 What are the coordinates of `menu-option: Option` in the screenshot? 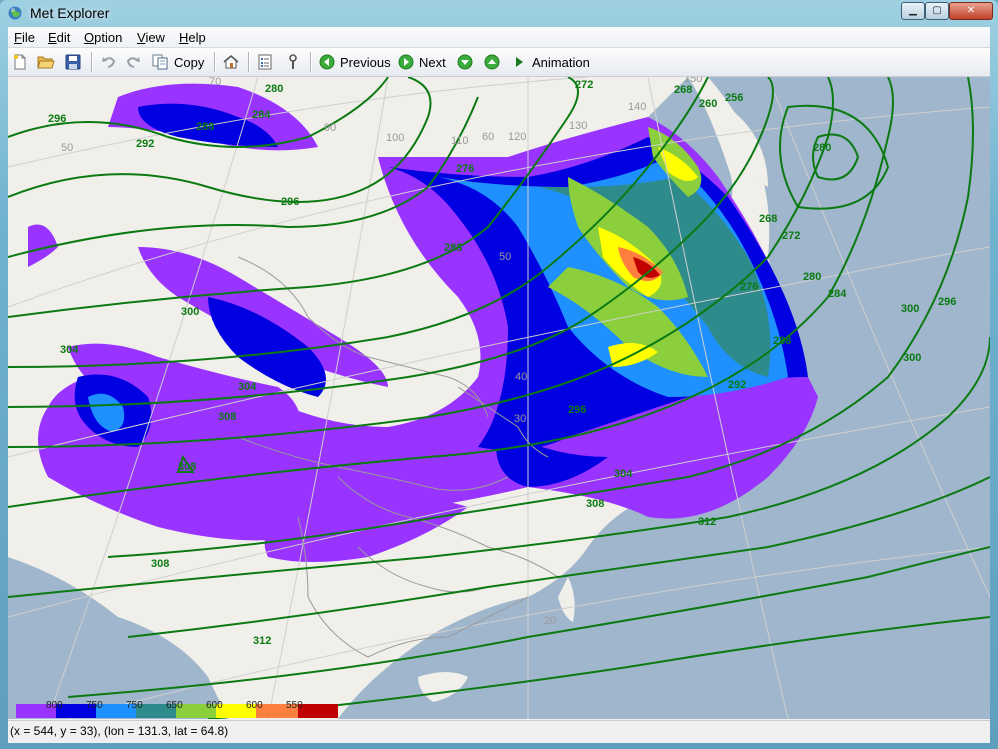 It's located at (103, 37).